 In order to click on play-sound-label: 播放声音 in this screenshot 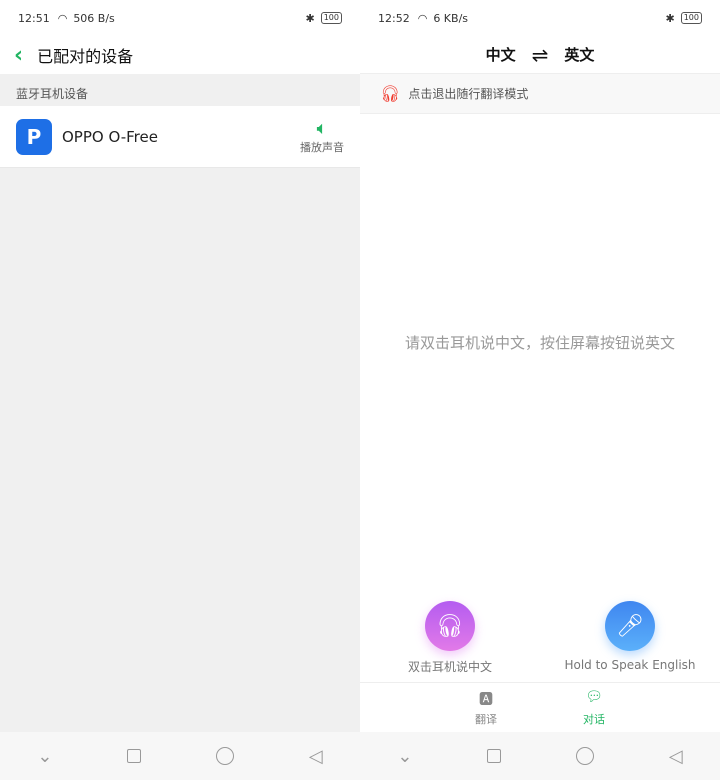, I will do `click(322, 147)`.